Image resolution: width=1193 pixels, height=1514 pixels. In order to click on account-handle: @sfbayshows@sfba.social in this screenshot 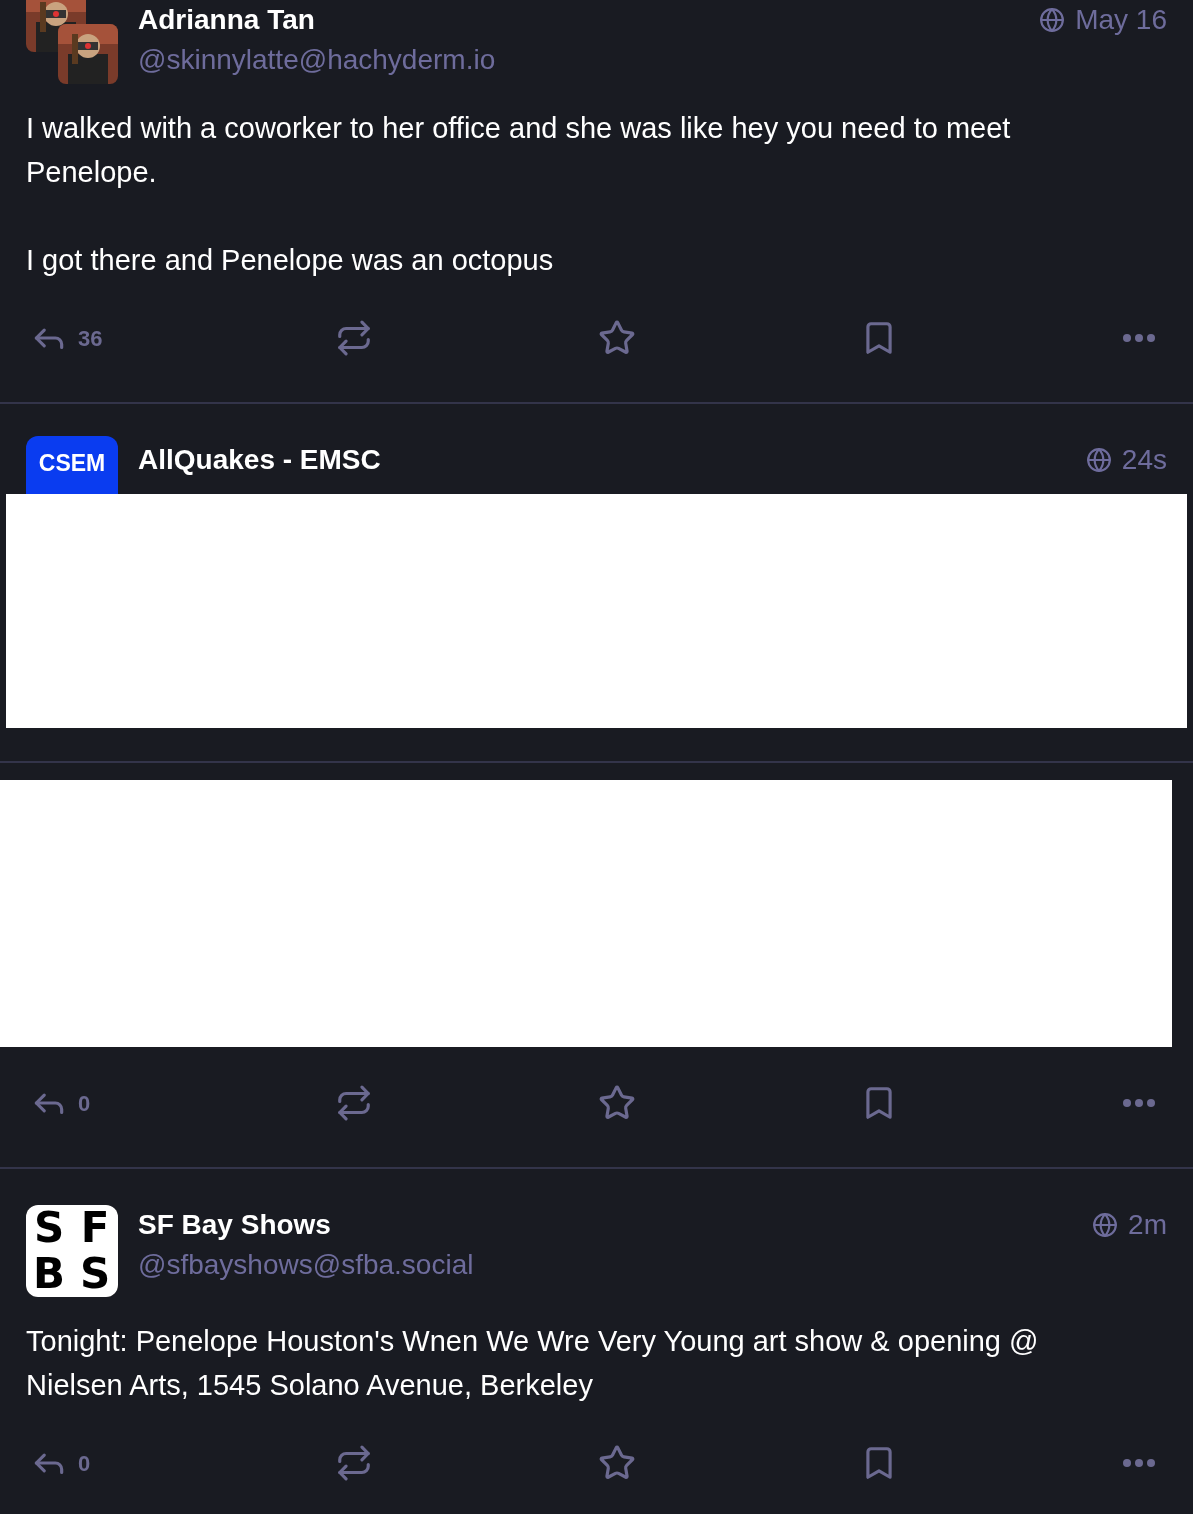, I will do `click(605, 1265)`.